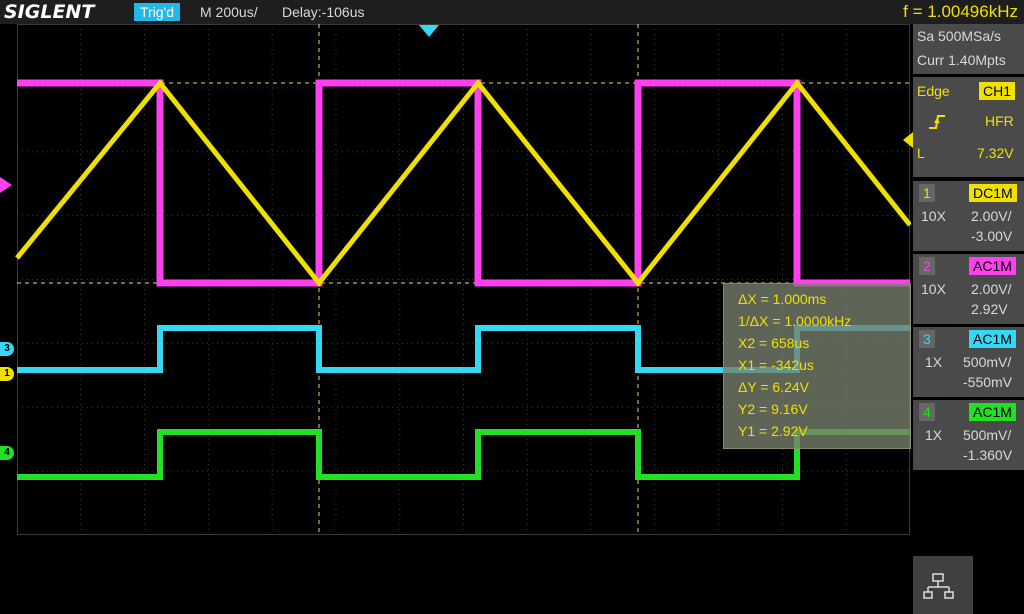  Describe the element at coordinates (968, 127) in the screenshot. I see `trigger-box: Edge CH1 HFR L 7.32V` at that location.